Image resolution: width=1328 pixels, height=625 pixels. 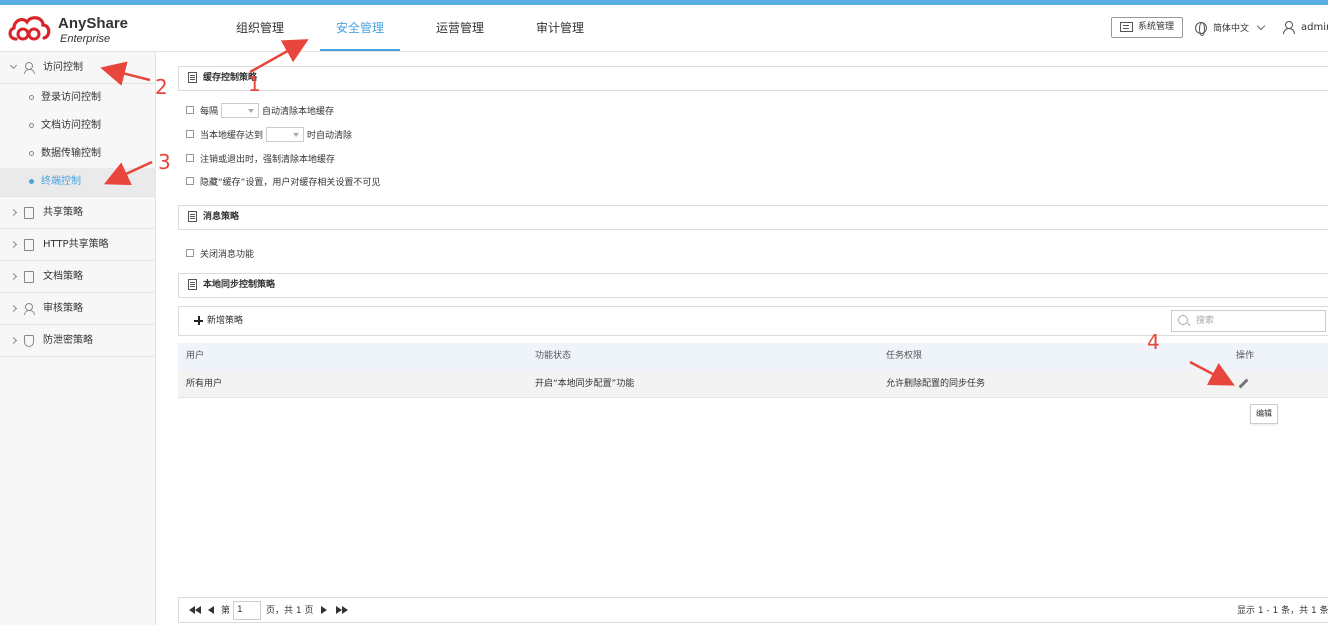 What do you see at coordinates (29, 309) in the screenshot?
I see `reviewer-icon` at bounding box center [29, 309].